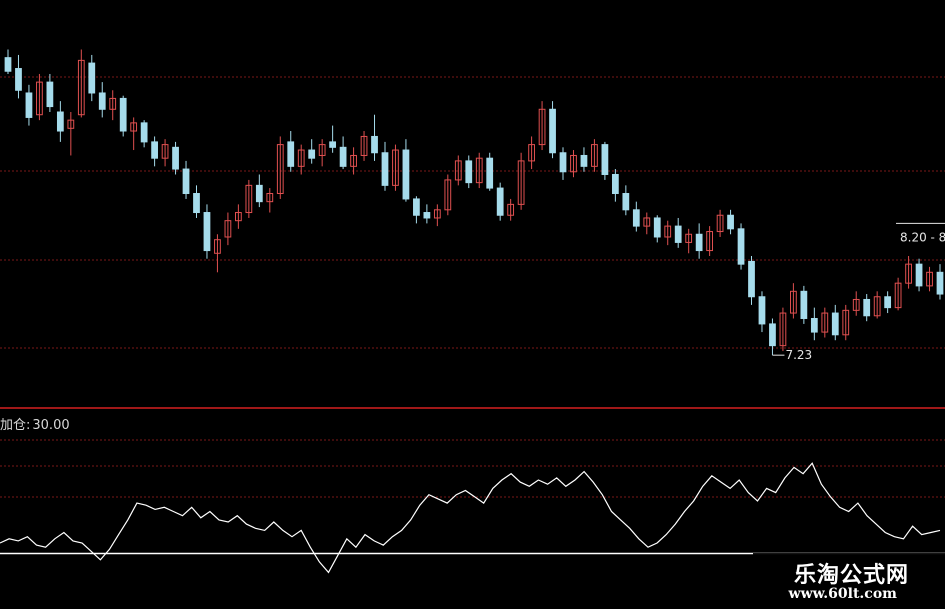  I want to click on low-price-label: 7.23, so click(798, 355).